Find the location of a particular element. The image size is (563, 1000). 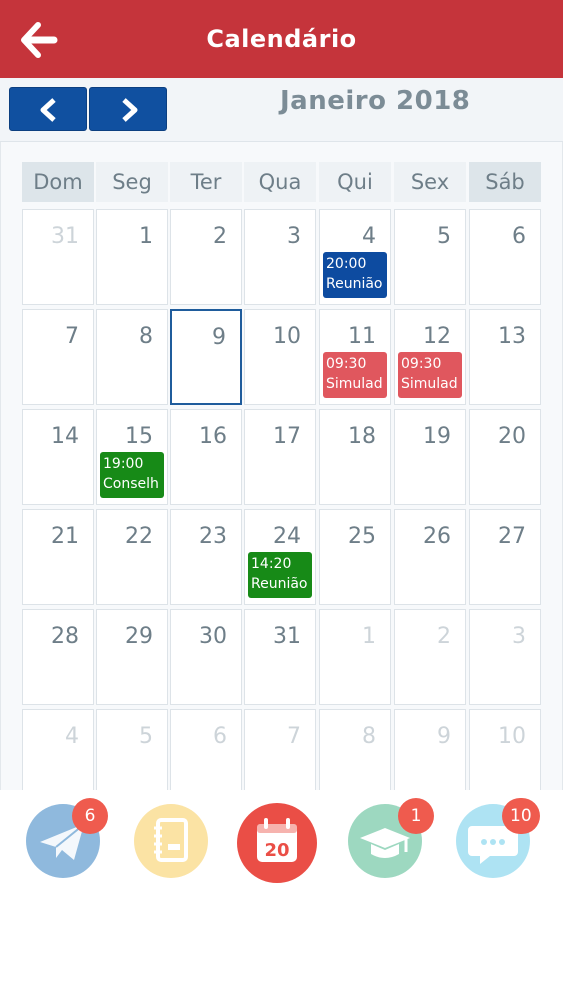

day-number: 14 is located at coordinates (65, 436).